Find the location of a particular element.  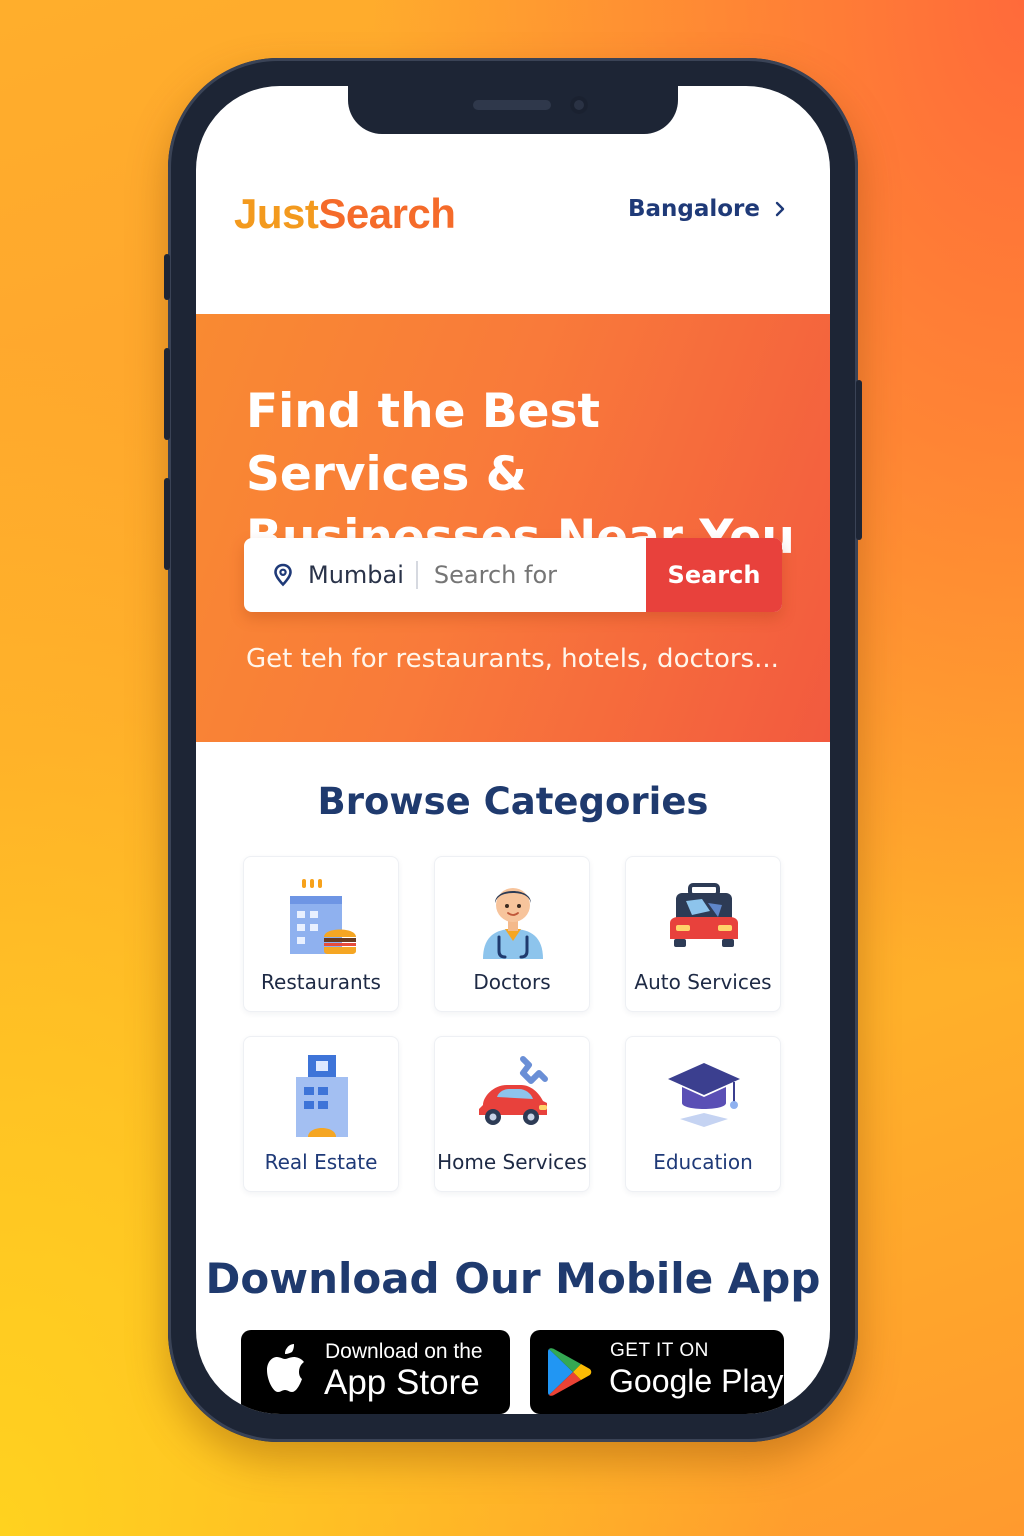

category-education: Education is located at coordinates (703, 1114).